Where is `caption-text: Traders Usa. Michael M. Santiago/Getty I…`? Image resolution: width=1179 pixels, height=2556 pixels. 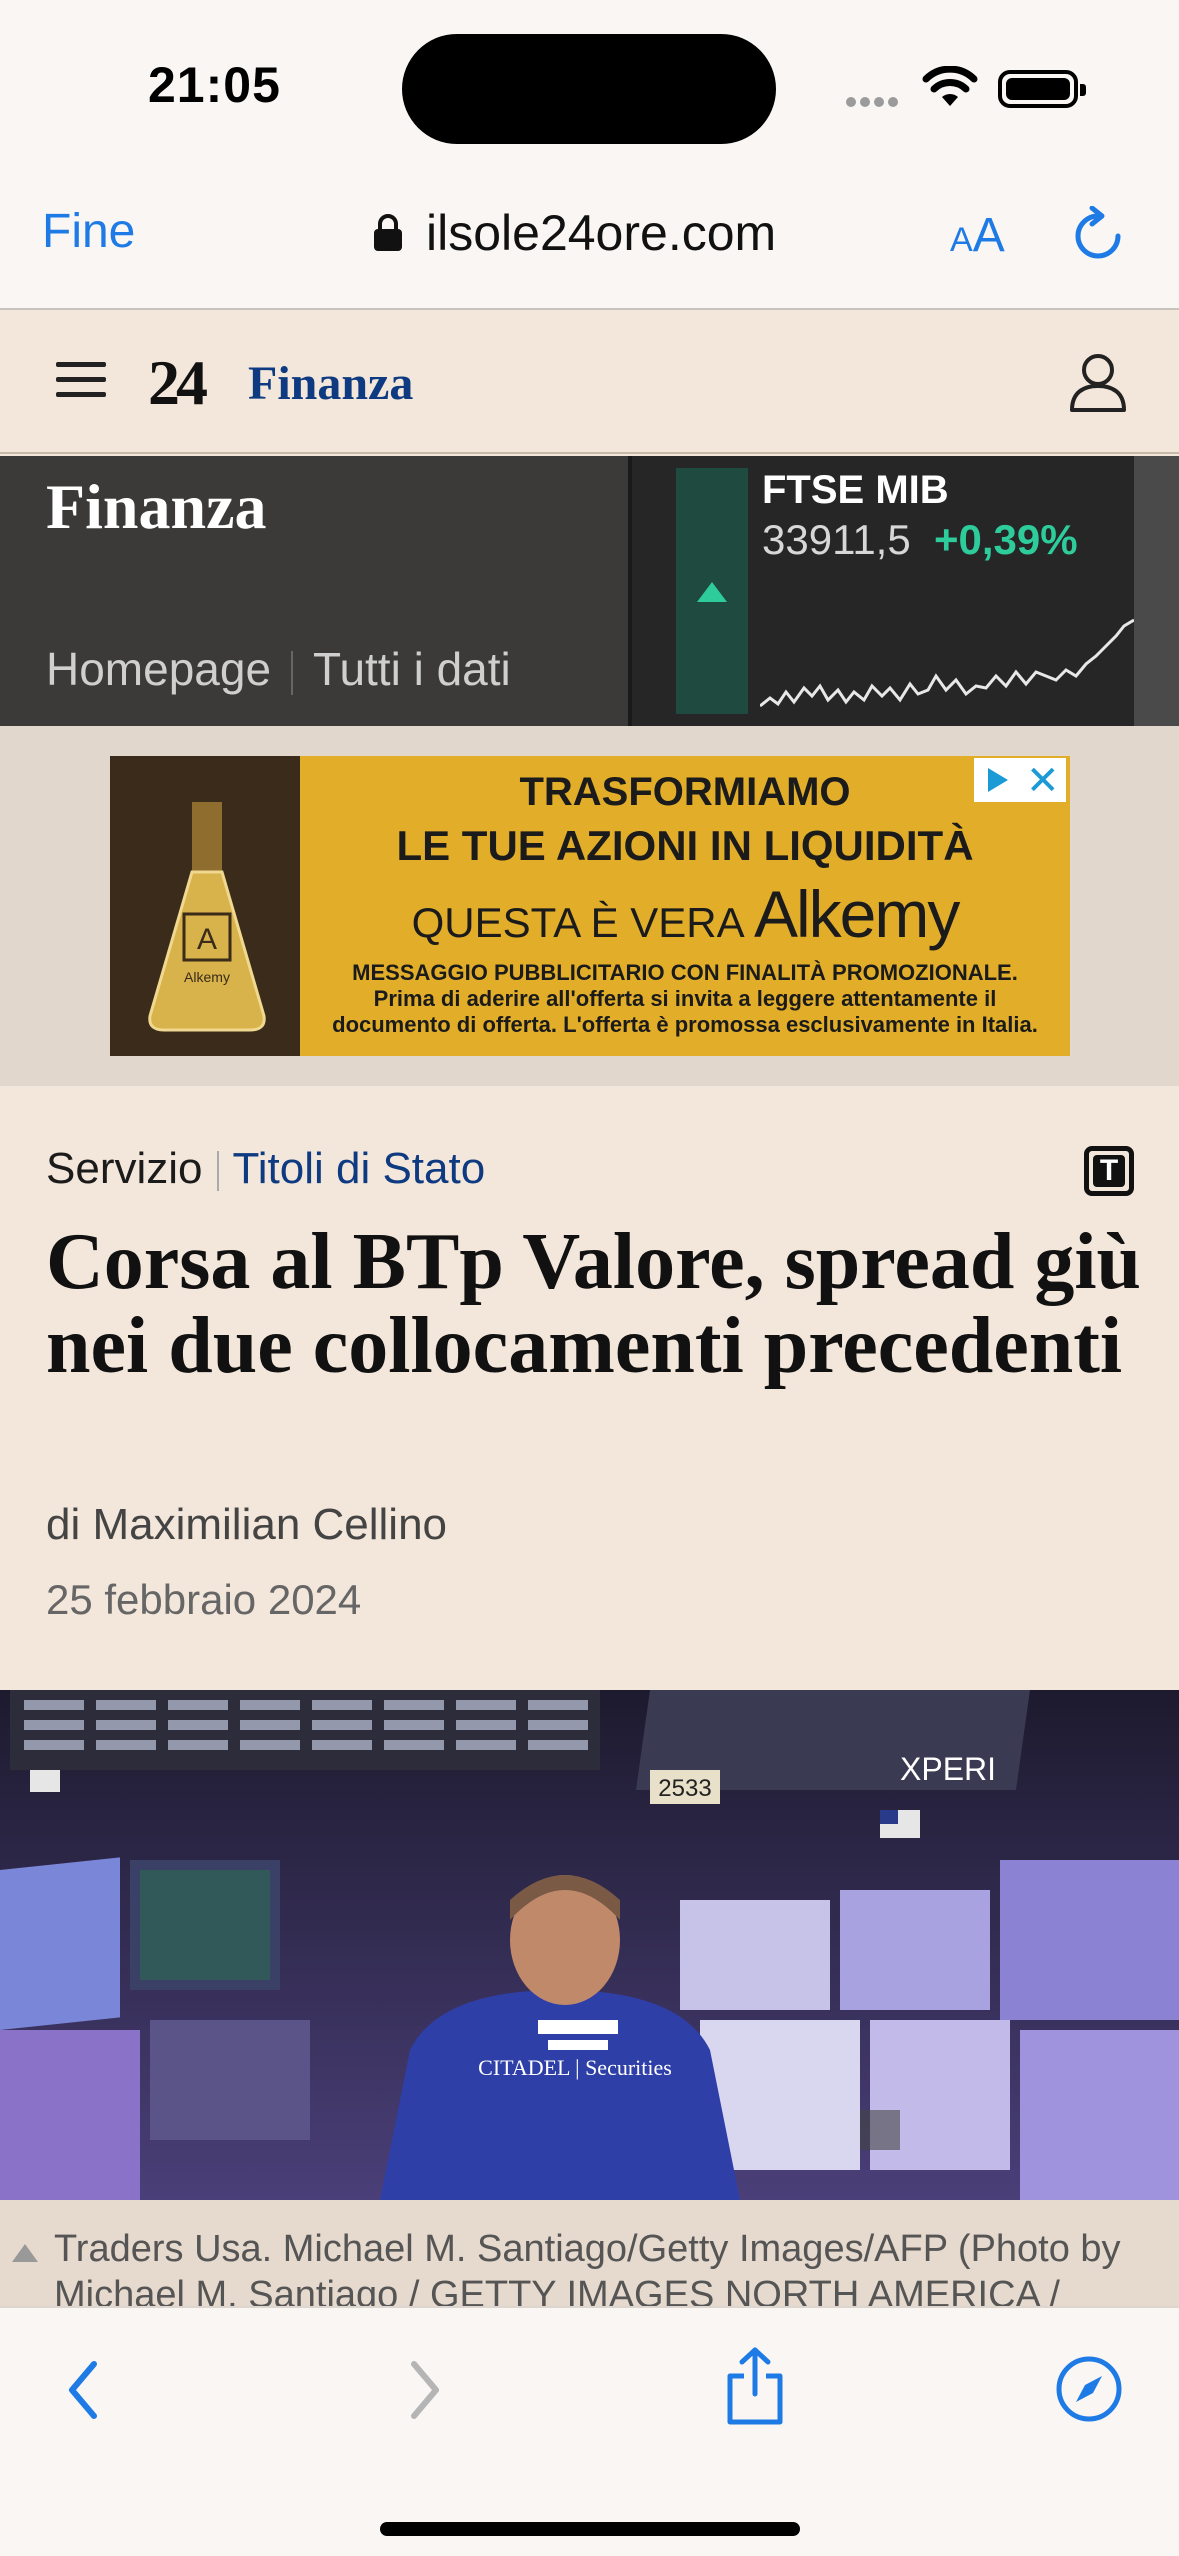
caption-text: Traders Usa. Michael M. Santiago/Getty I… is located at coordinates (587, 2267).